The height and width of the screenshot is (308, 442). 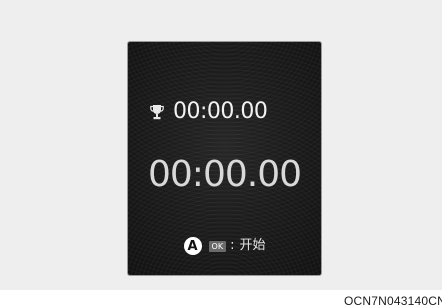 What do you see at coordinates (157, 112) in the screenshot?
I see `trophy-icon` at bounding box center [157, 112].